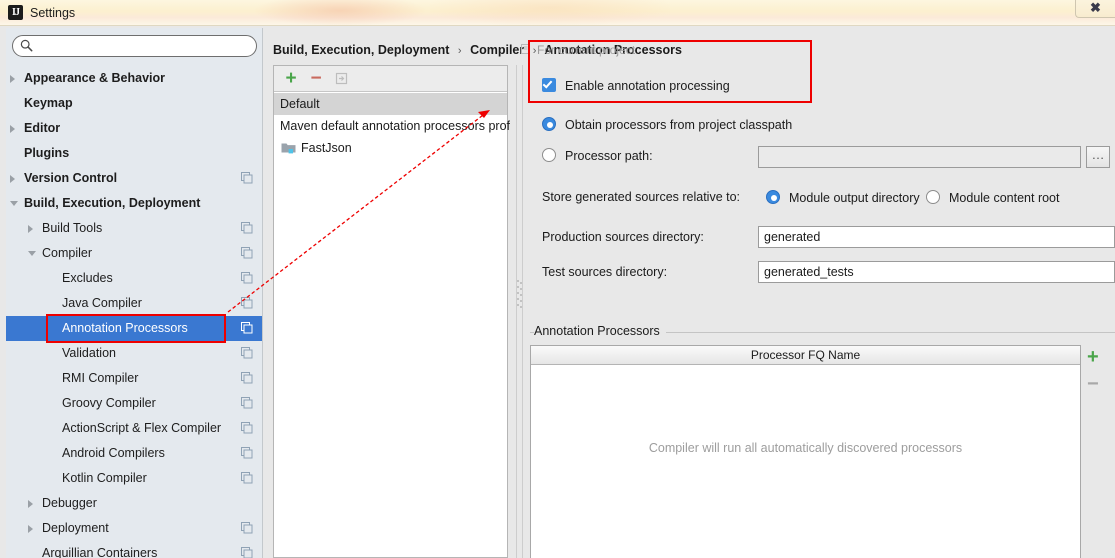 Image resolution: width=1115 pixels, height=558 pixels. What do you see at coordinates (1093, 384) in the screenshot?
I see `remove-processor-button: −` at bounding box center [1093, 384].